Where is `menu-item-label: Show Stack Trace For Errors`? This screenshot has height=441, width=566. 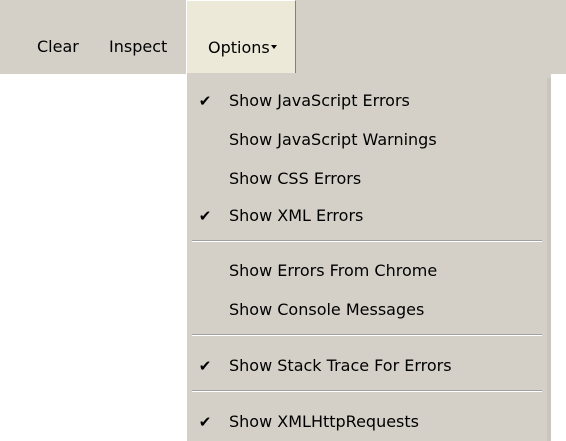
menu-item-label: Show Stack Trace For Errors is located at coordinates (340, 365).